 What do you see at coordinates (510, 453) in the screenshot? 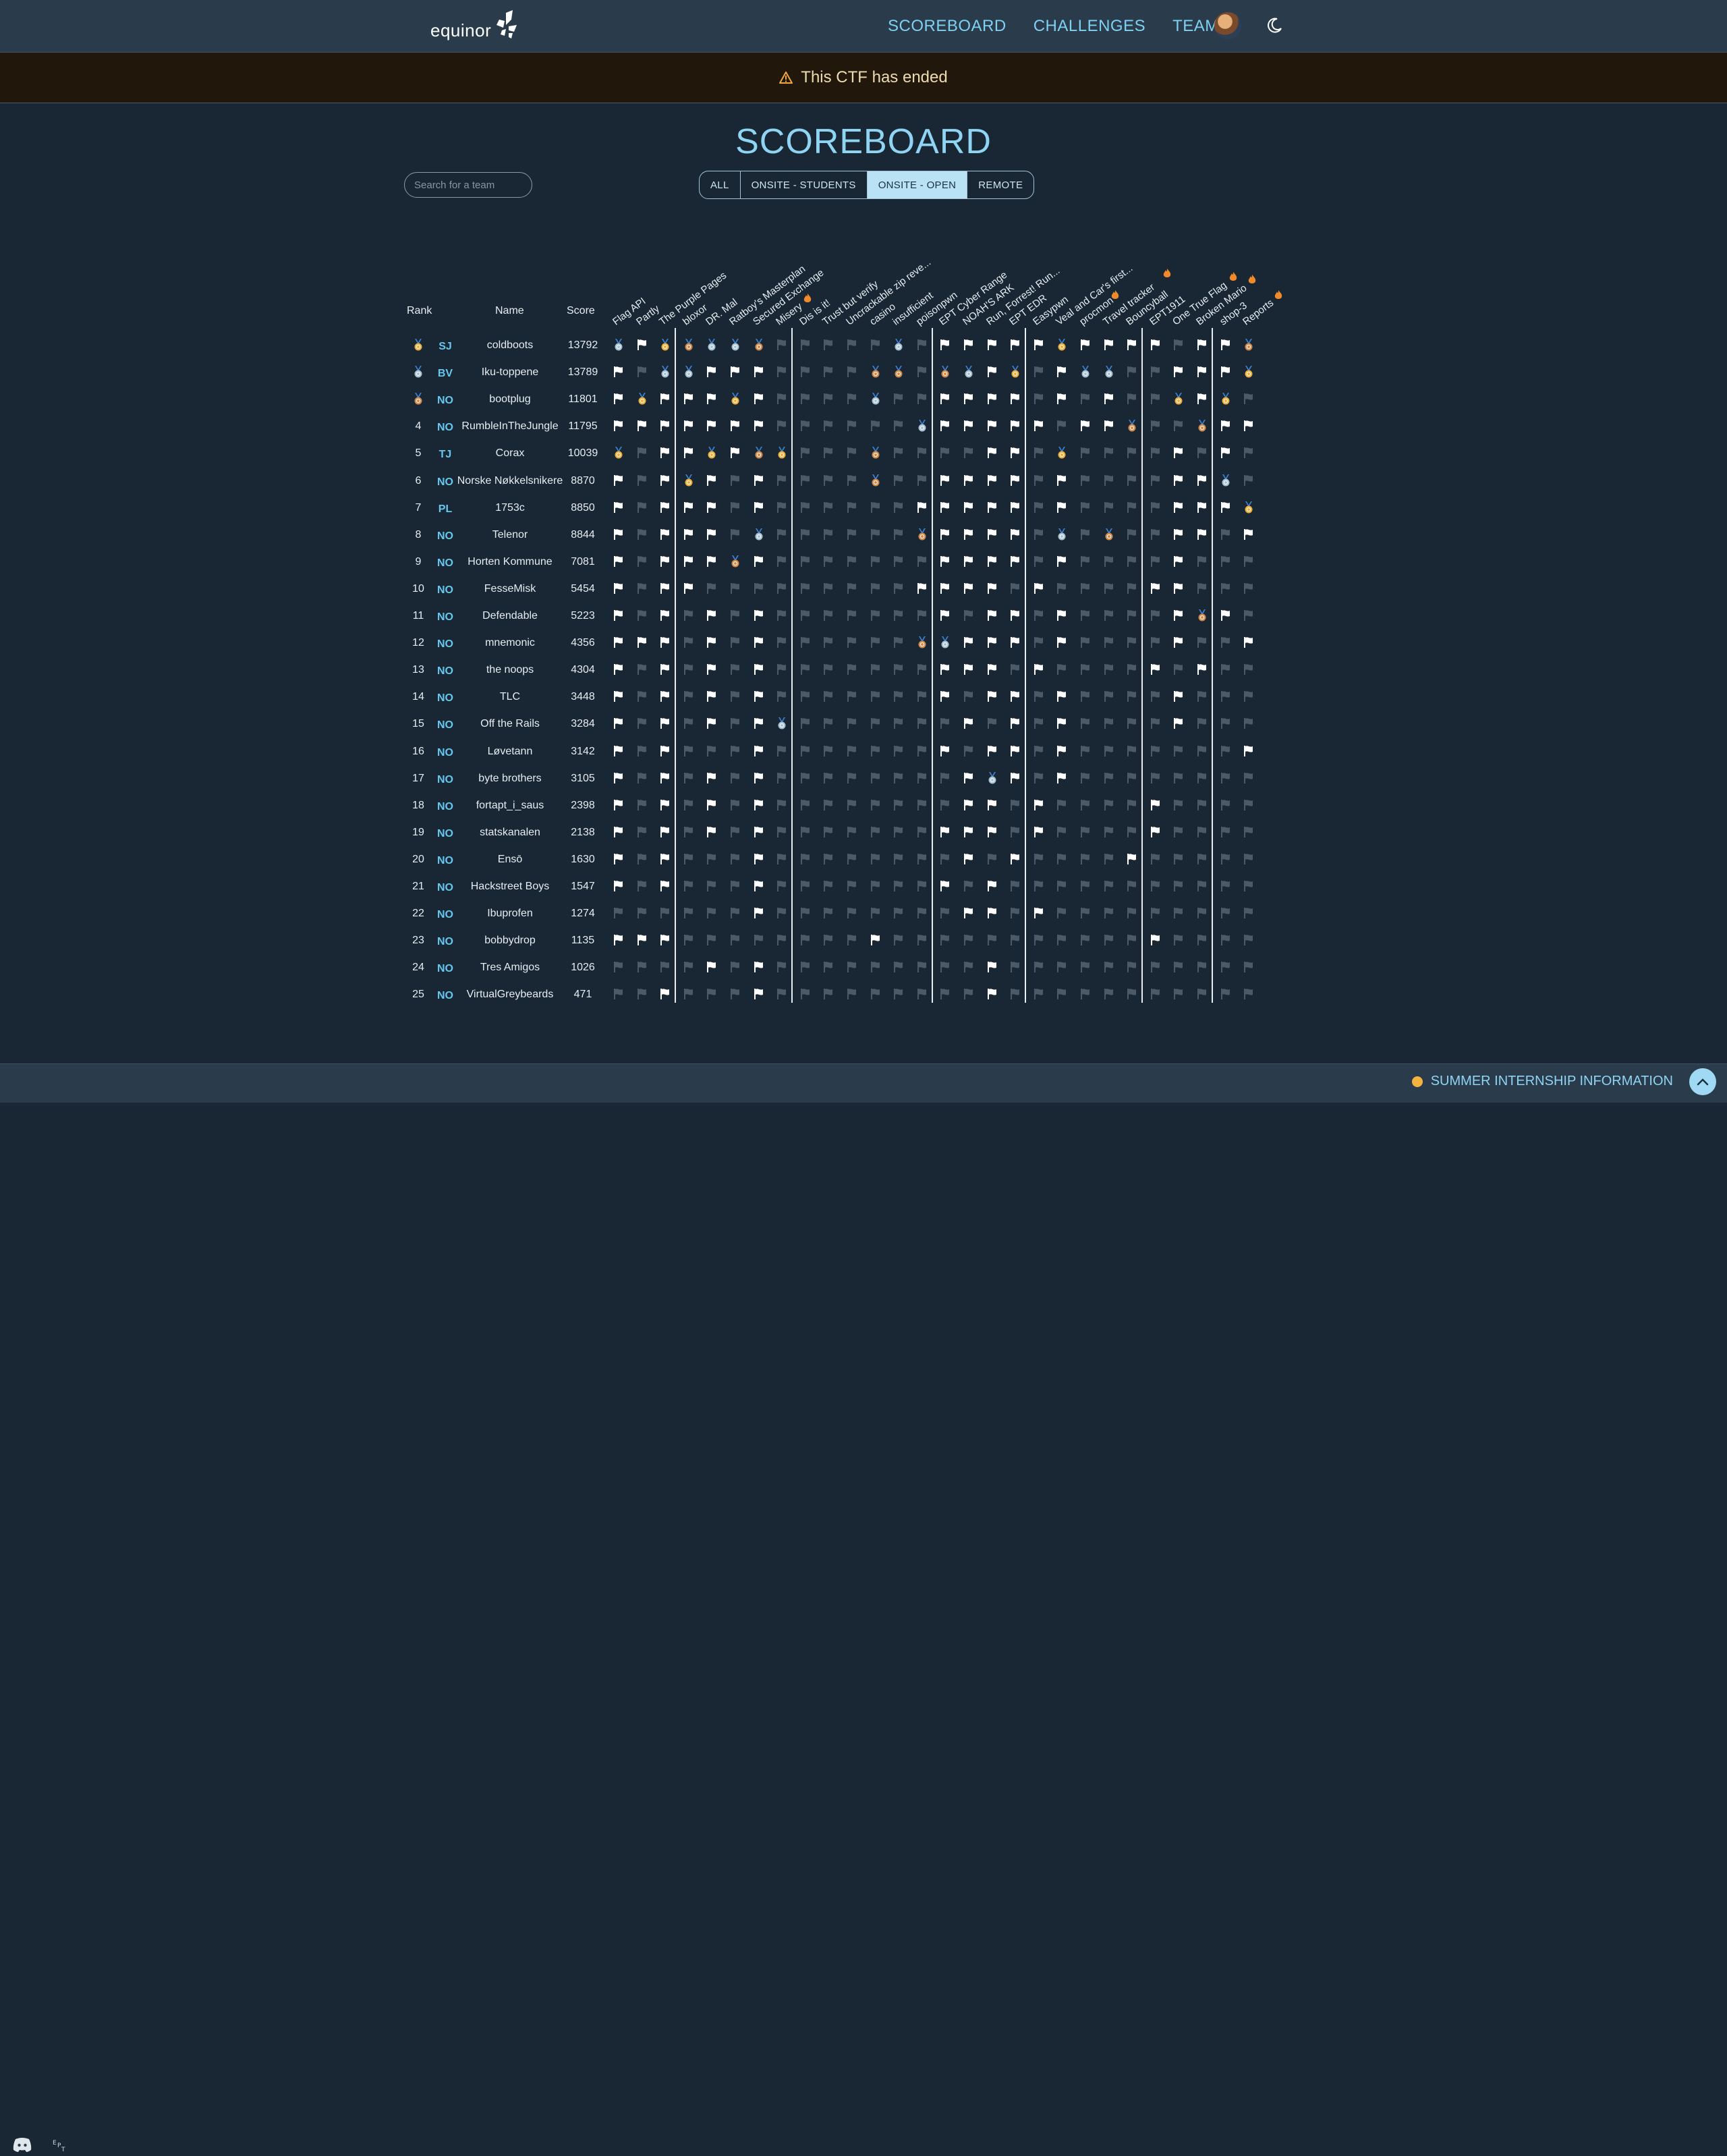
I see `team-name: Corax` at bounding box center [510, 453].